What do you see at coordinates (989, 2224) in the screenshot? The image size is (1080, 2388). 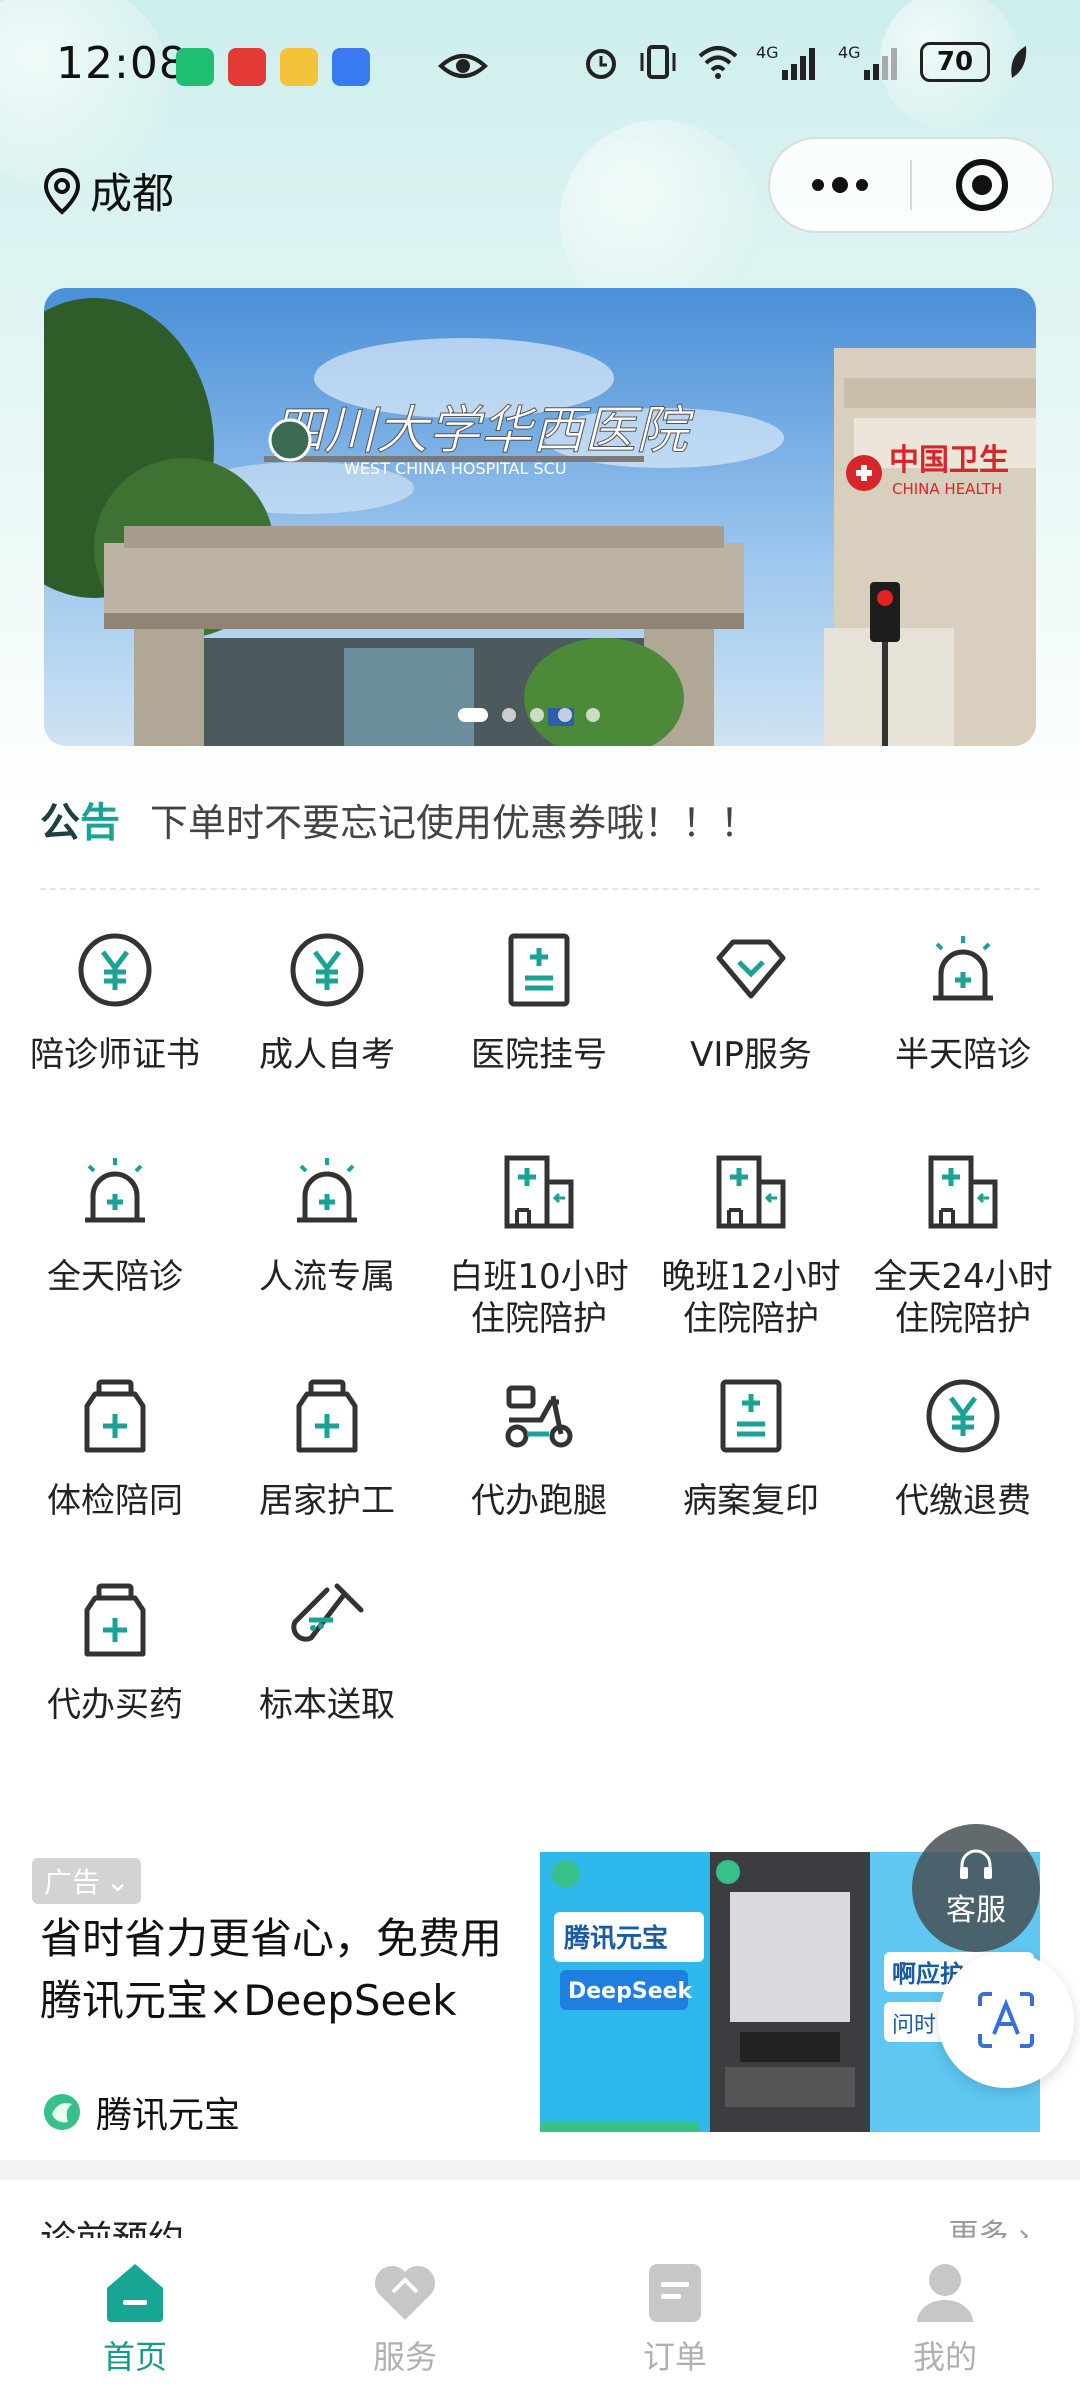 I see `next-section-more-link: 更多 ›` at bounding box center [989, 2224].